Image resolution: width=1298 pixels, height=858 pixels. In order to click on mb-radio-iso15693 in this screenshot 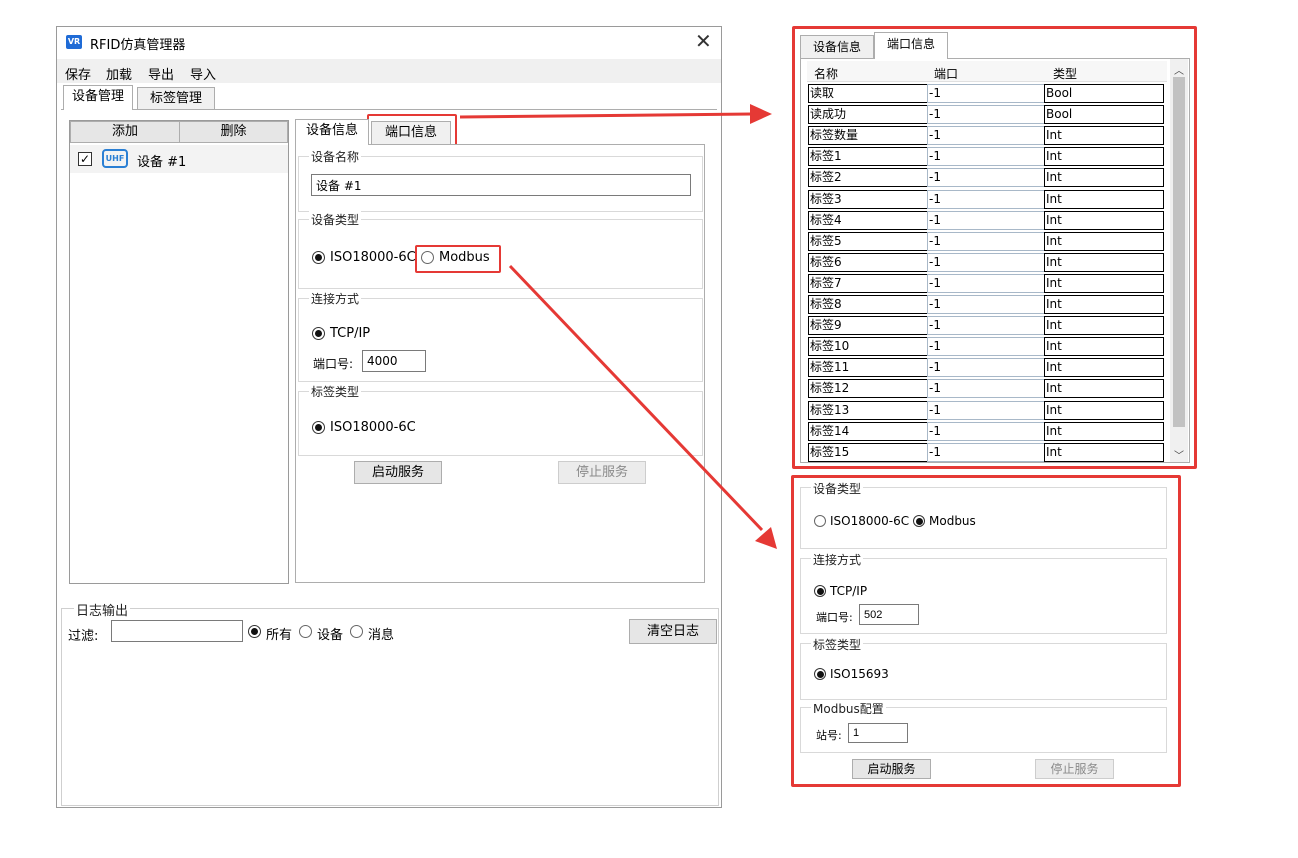, I will do `click(820, 674)`.